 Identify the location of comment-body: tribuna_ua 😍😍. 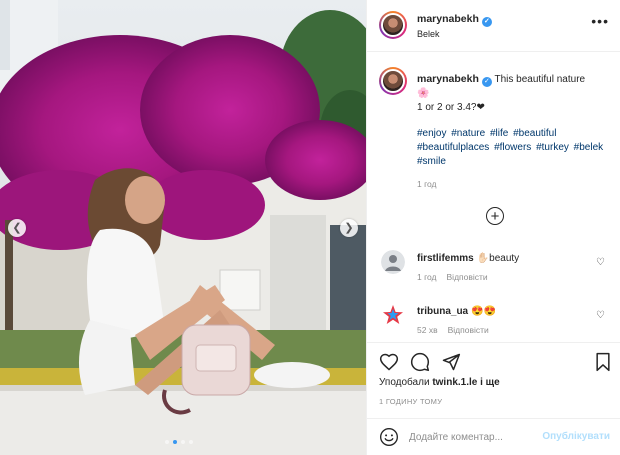
(456, 311).